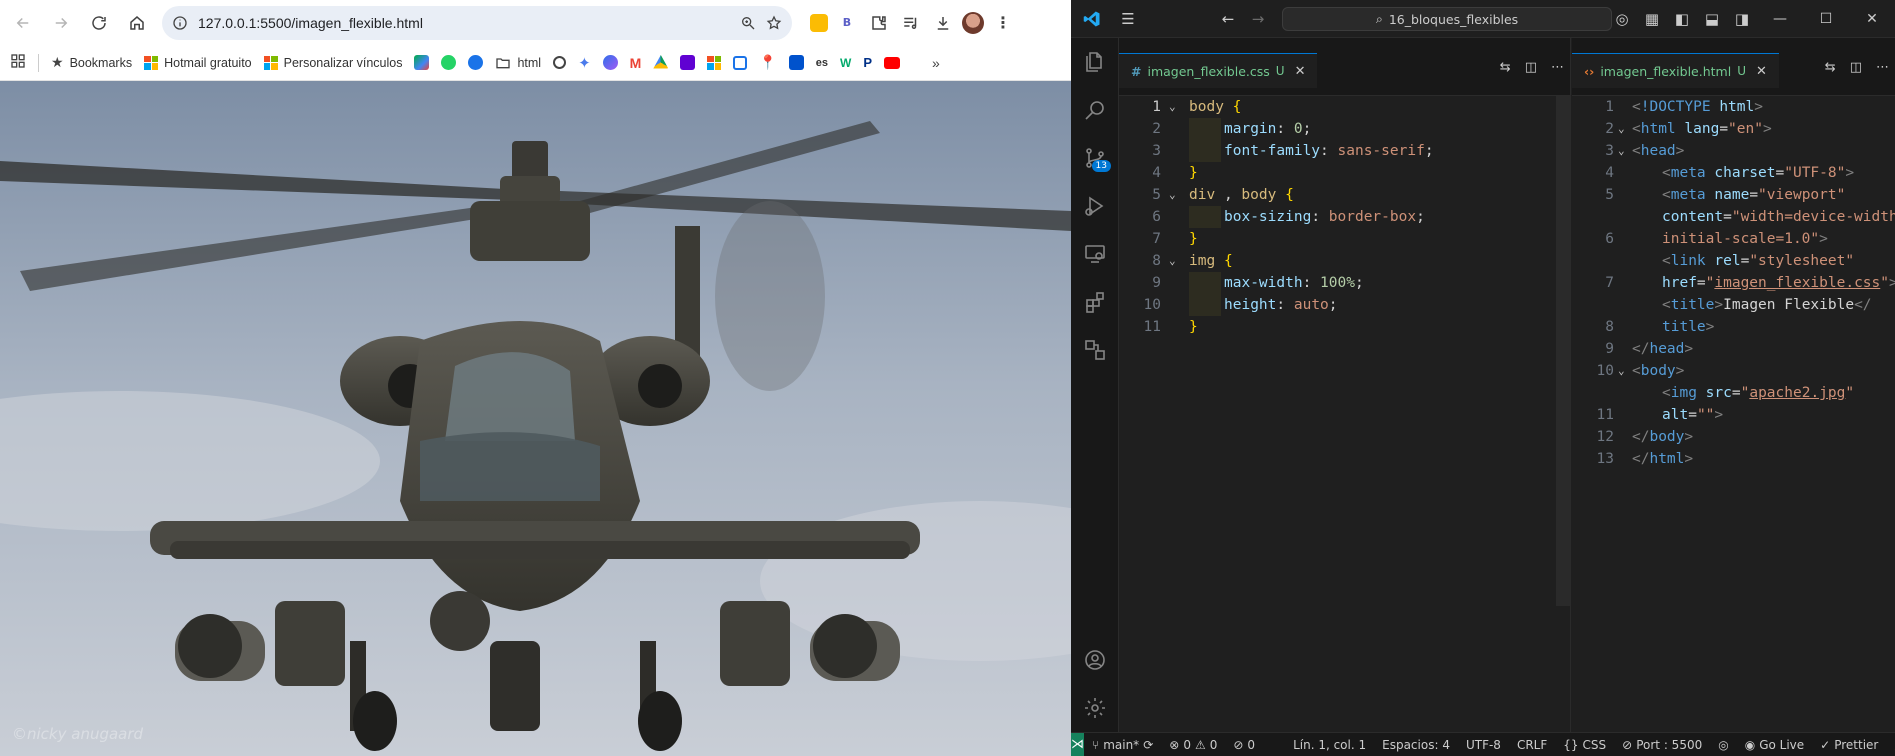 The width and height of the screenshot is (1895, 756). I want to click on puzzle-extensions-icon, so click(879, 23).